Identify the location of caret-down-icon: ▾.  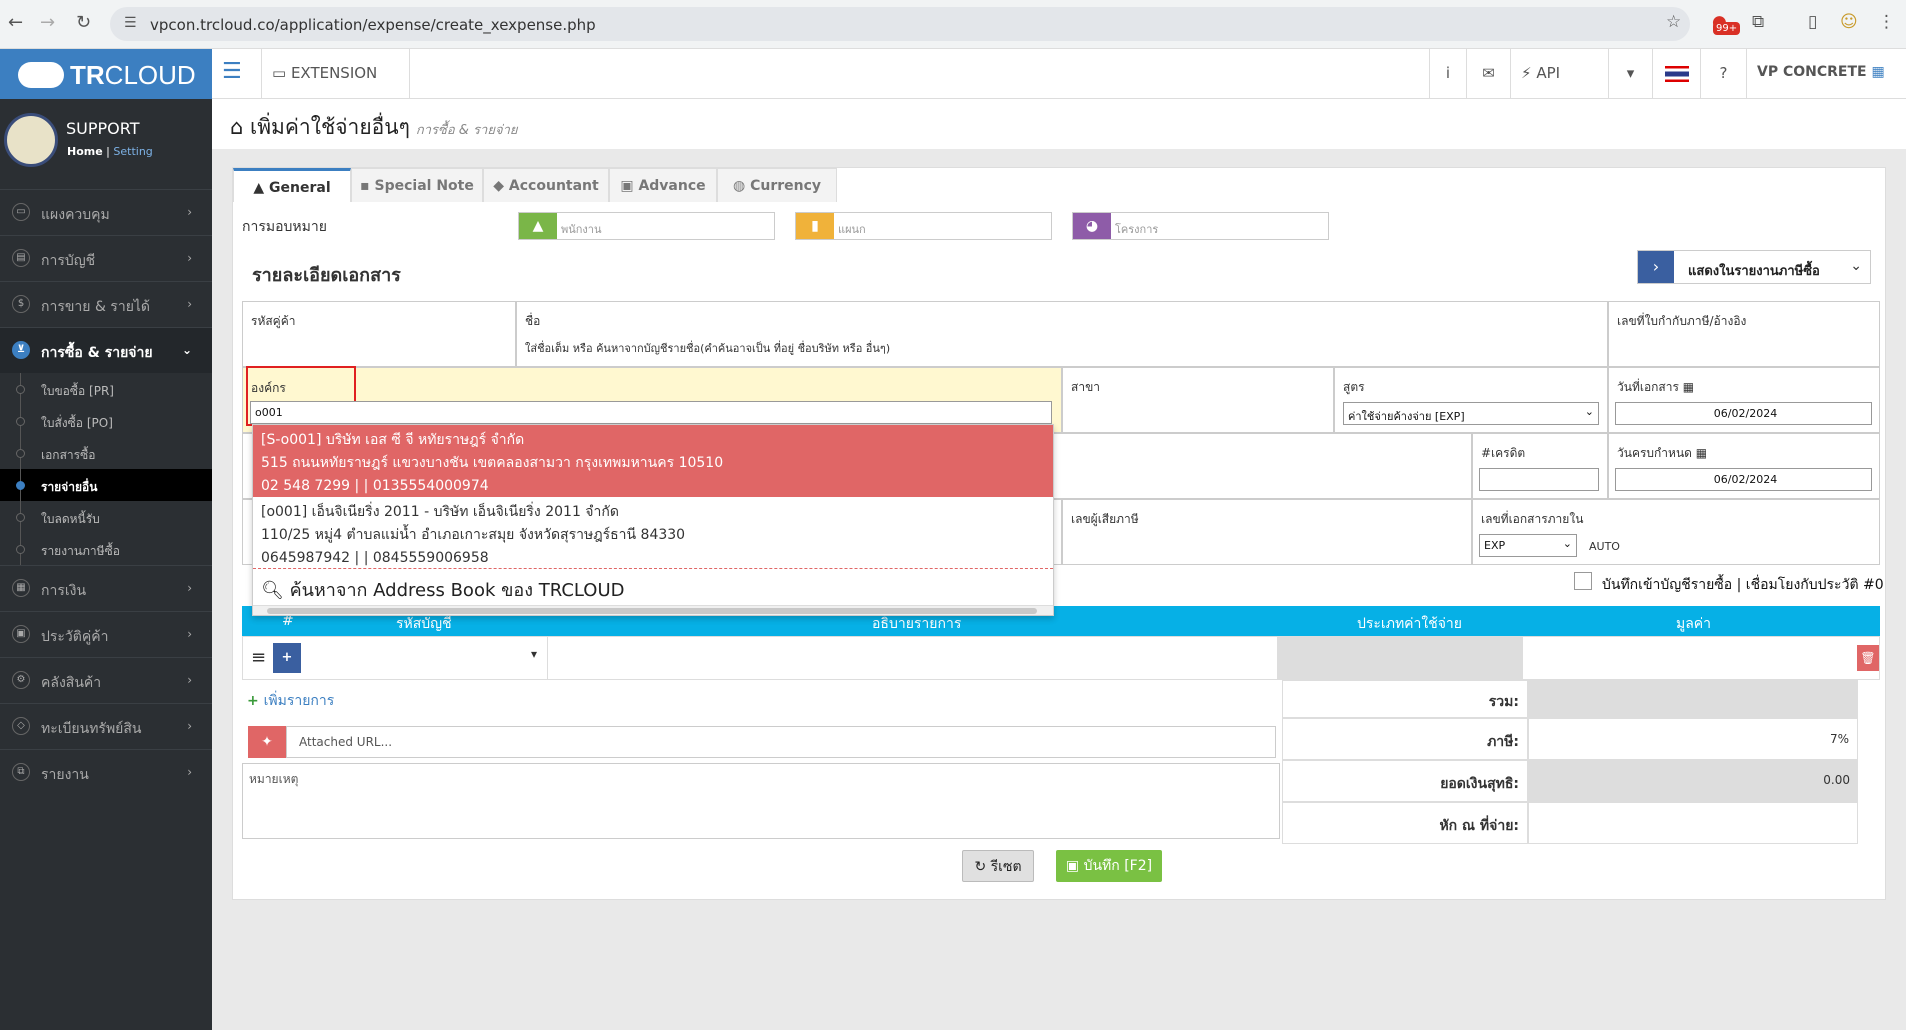
(1631, 74).